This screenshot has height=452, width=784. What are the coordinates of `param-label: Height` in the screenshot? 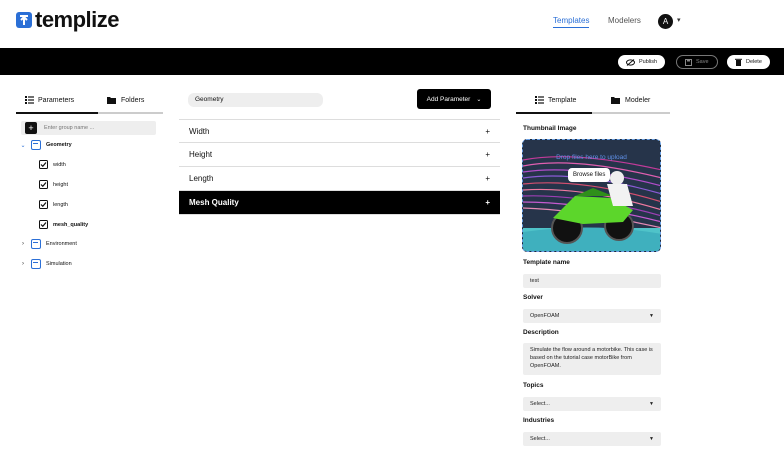 It's located at (201, 154).